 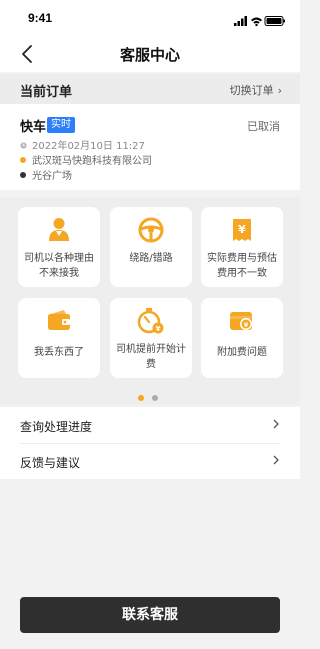 I want to click on yuan-receipt-icon: ¥, so click(x=242, y=230).